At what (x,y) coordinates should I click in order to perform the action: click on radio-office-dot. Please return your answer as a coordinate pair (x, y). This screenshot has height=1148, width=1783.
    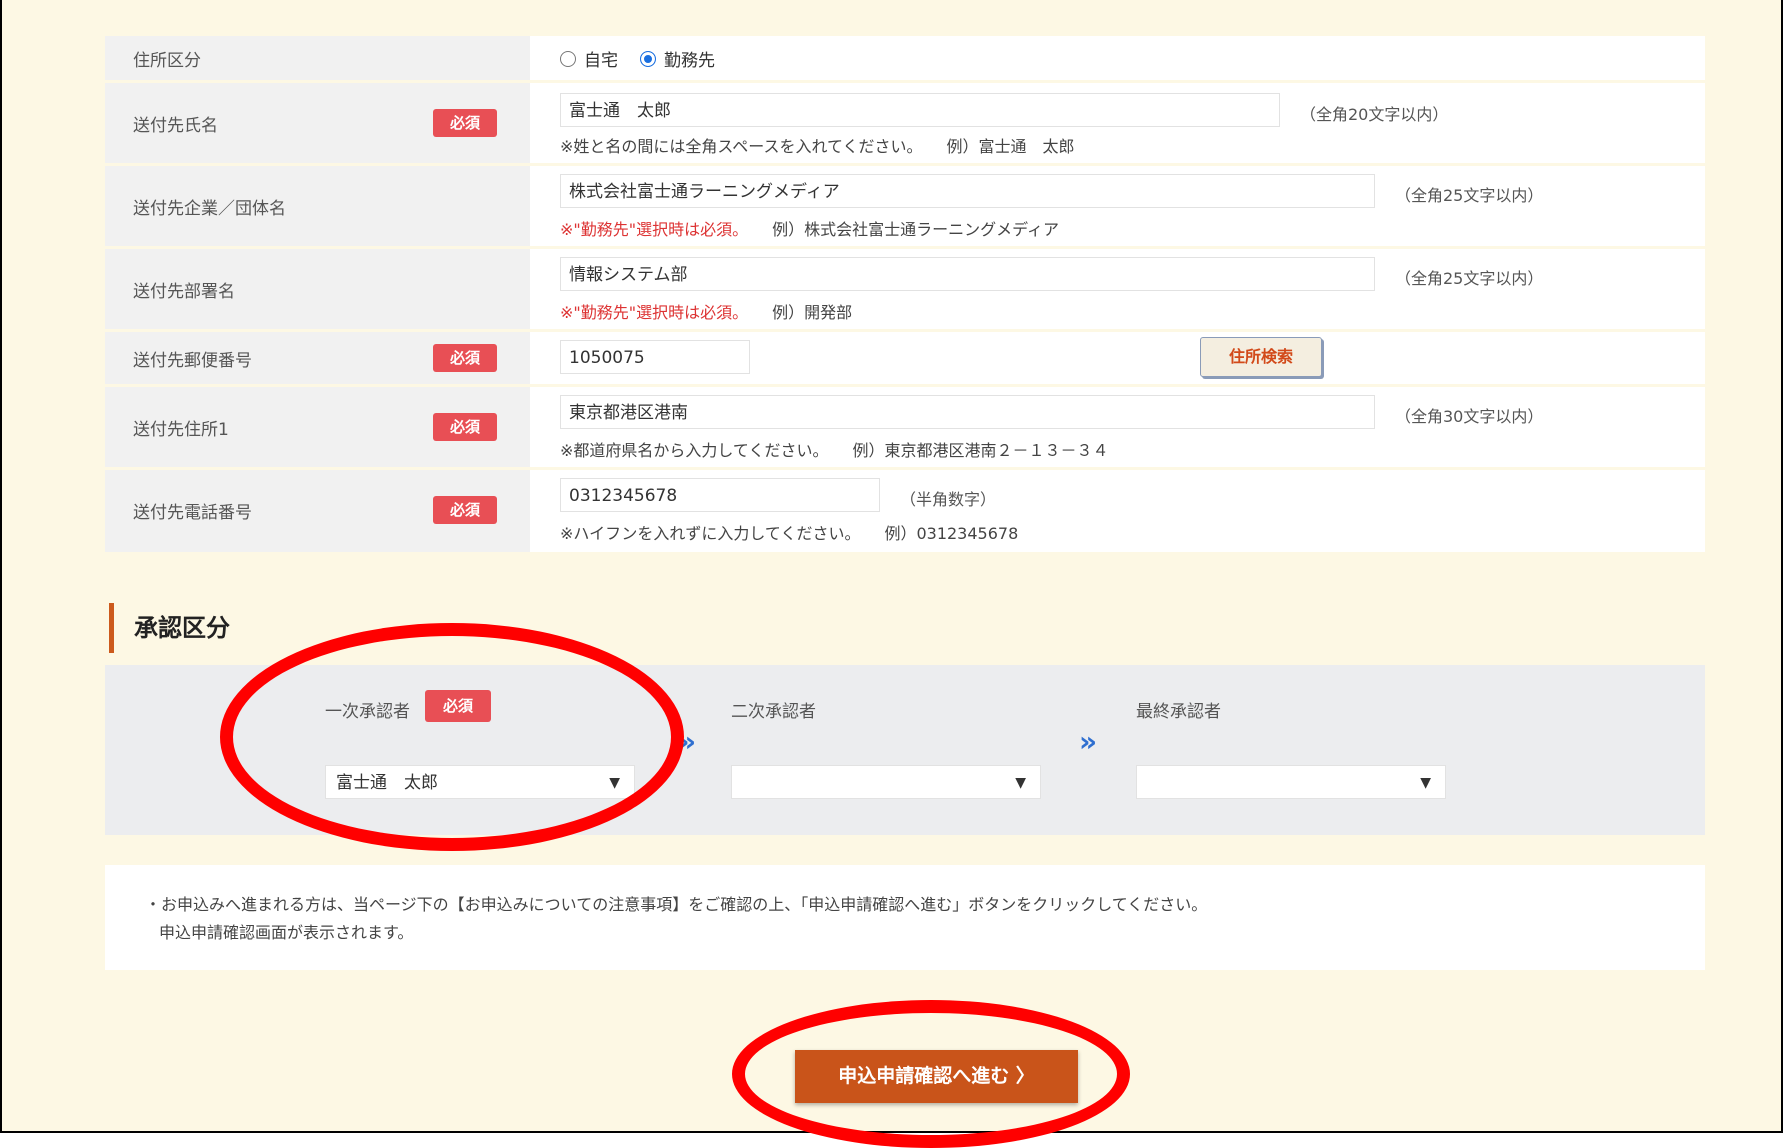
    Looking at the image, I should click on (648, 58).